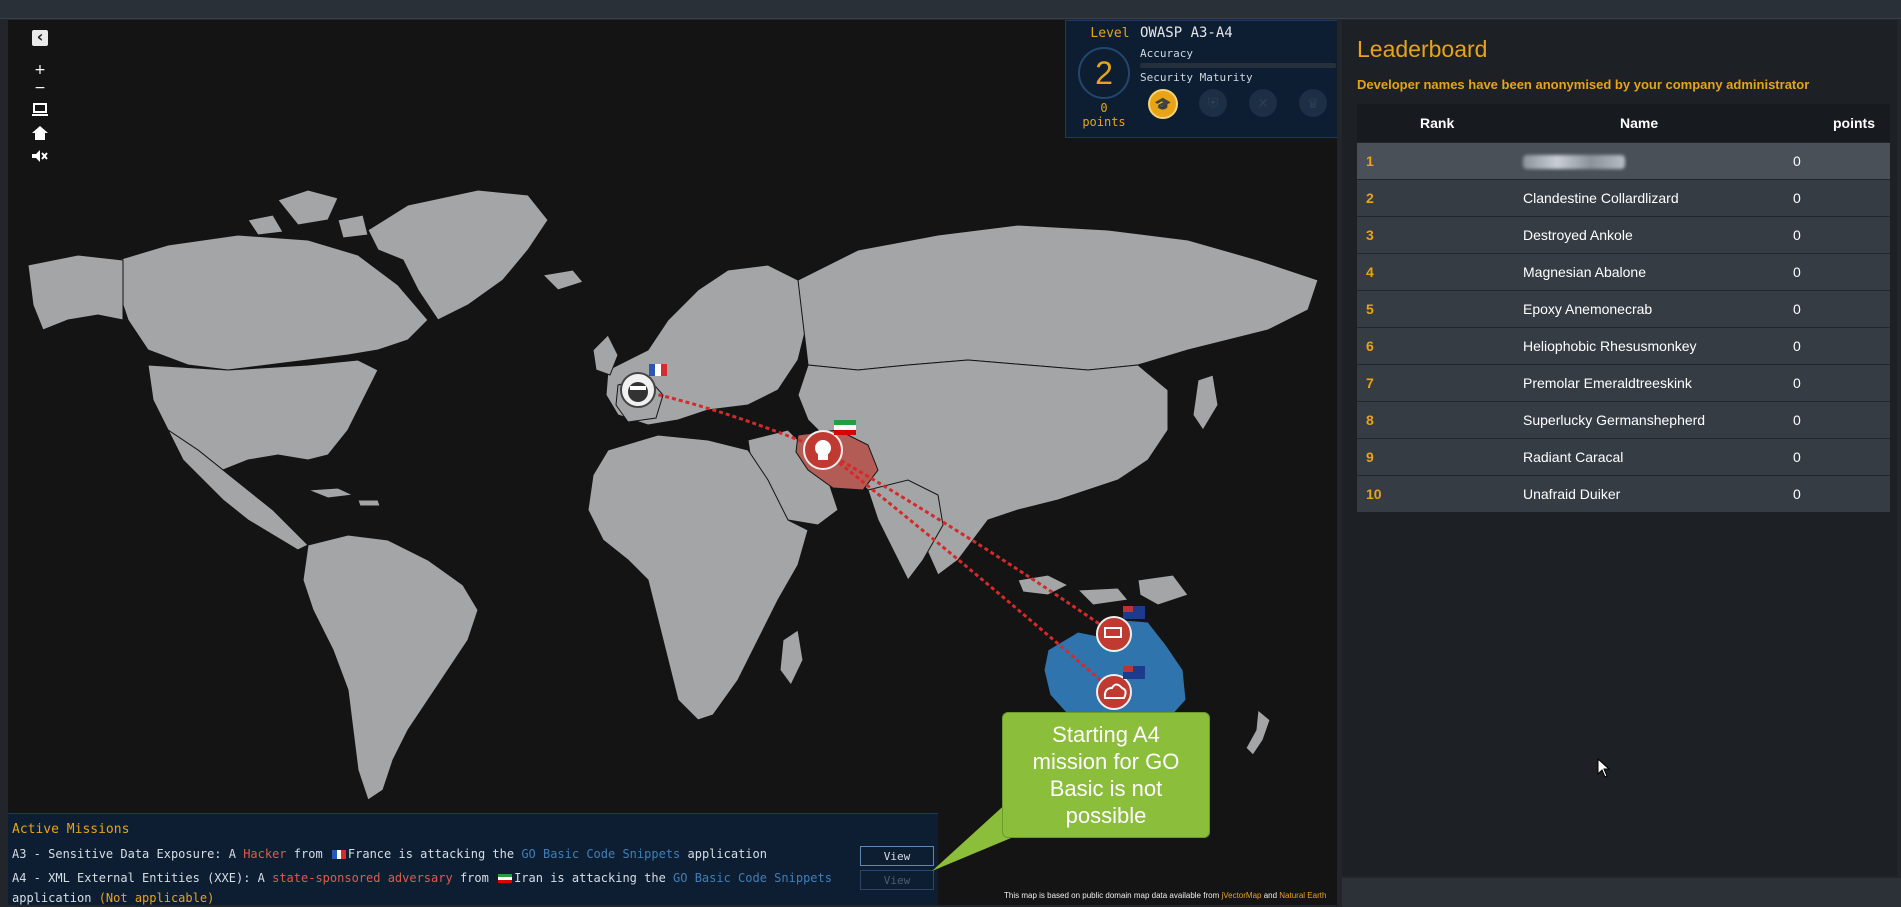 The height and width of the screenshot is (907, 1901). What do you see at coordinates (1258, 732) in the screenshot?
I see `map-country-new-zealand` at bounding box center [1258, 732].